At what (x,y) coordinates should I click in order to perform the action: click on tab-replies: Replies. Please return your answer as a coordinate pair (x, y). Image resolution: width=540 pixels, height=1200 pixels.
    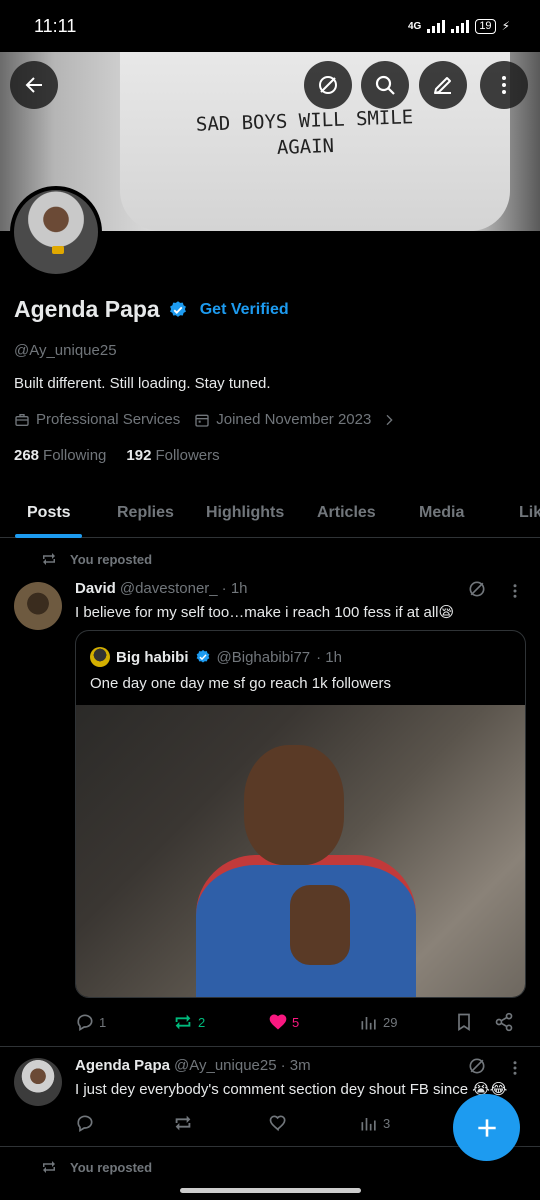
    Looking at the image, I should click on (145, 513).